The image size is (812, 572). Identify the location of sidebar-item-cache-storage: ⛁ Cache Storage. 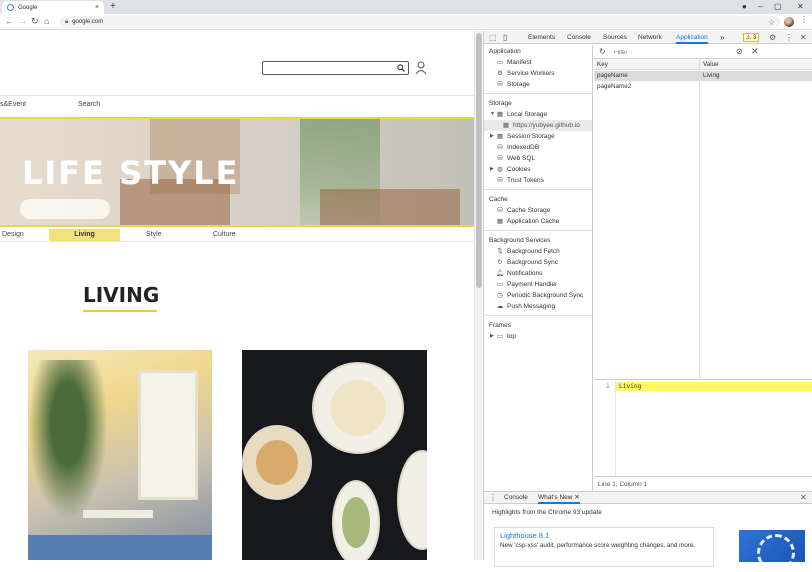
(538, 210).